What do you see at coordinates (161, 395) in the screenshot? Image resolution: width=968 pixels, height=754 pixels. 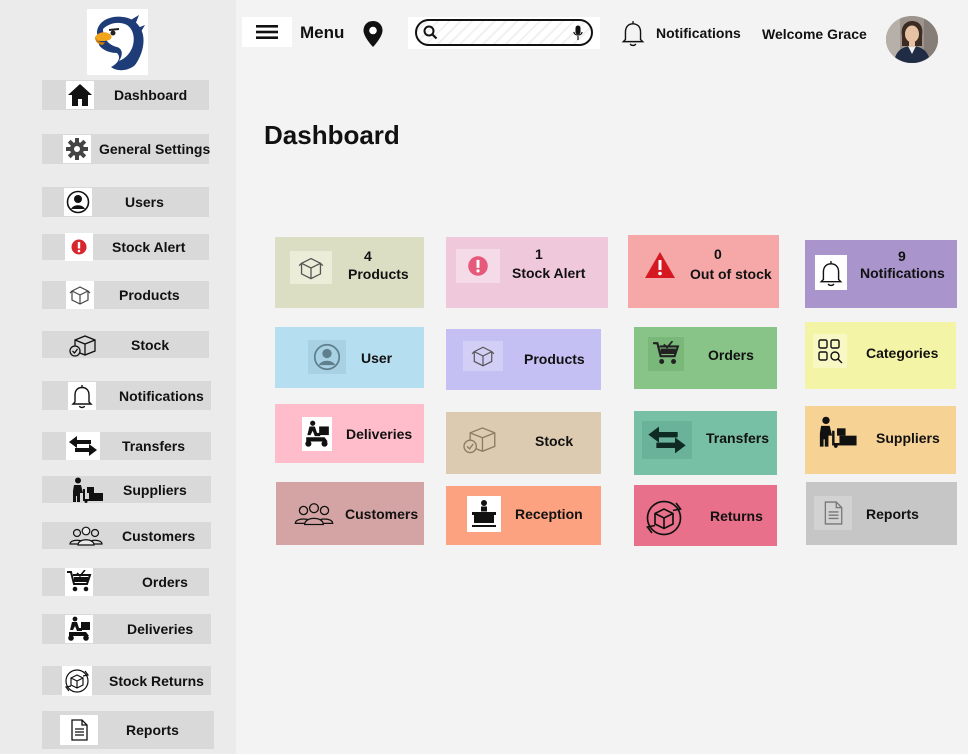 I see `sidebar-item-label: Notifications` at bounding box center [161, 395].